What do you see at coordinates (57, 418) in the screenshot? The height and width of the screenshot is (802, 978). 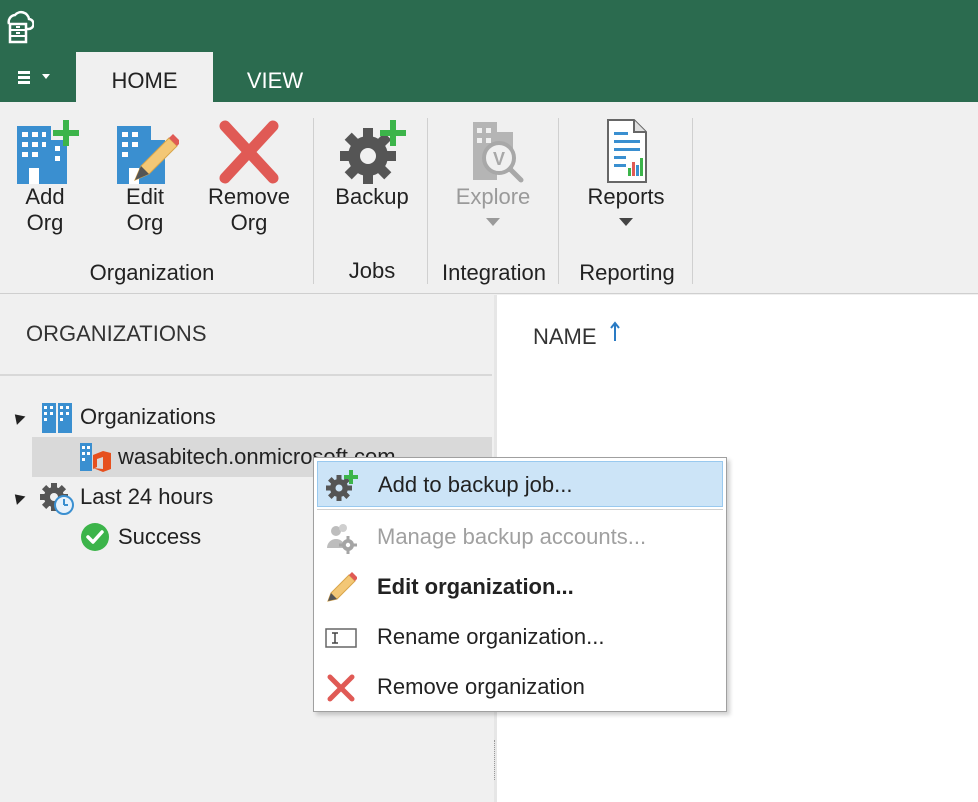 I see `organizations-icon` at bounding box center [57, 418].